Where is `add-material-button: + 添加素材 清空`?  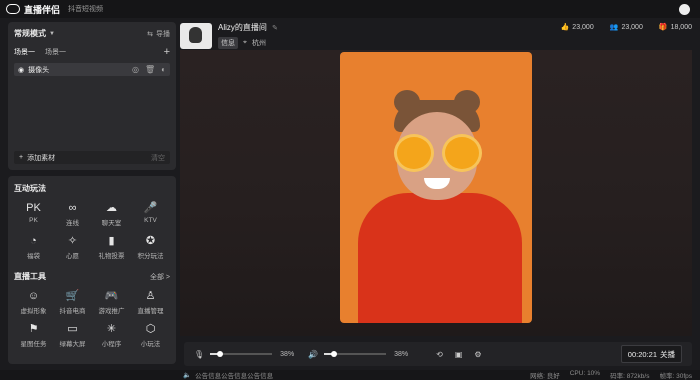
add-material-button: + 添加素材 清空 is located at coordinates (92, 157).